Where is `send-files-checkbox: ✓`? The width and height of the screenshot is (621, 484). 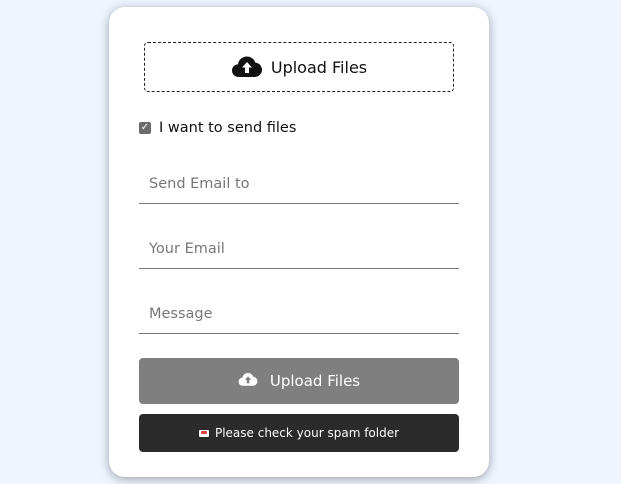
send-files-checkbox: ✓ is located at coordinates (145, 128).